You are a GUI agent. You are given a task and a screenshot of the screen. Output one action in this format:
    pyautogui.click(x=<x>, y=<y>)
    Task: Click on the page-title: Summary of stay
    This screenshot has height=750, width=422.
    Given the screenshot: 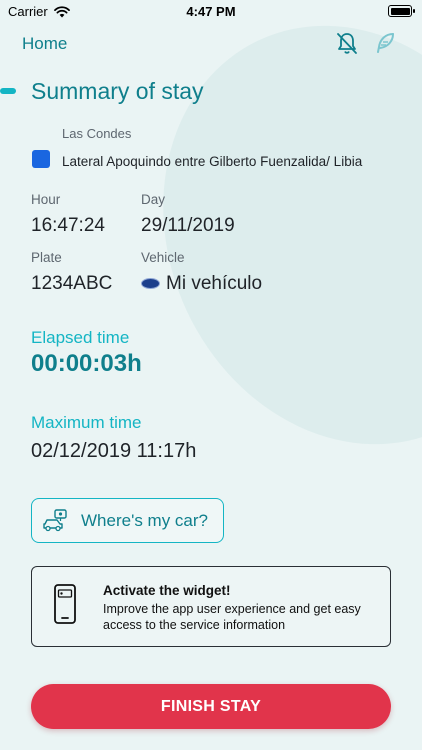 What is the action you would take?
    pyautogui.click(x=117, y=91)
    